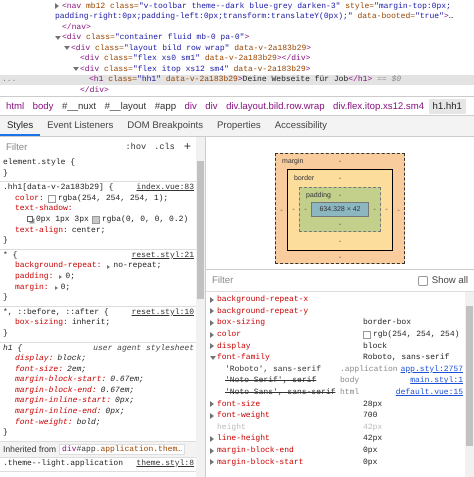 The height and width of the screenshot is (477, 474). What do you see at coordinates (71, 359) in the screenshot?
I see `css-value: block;` at bounding box center [71, 359].